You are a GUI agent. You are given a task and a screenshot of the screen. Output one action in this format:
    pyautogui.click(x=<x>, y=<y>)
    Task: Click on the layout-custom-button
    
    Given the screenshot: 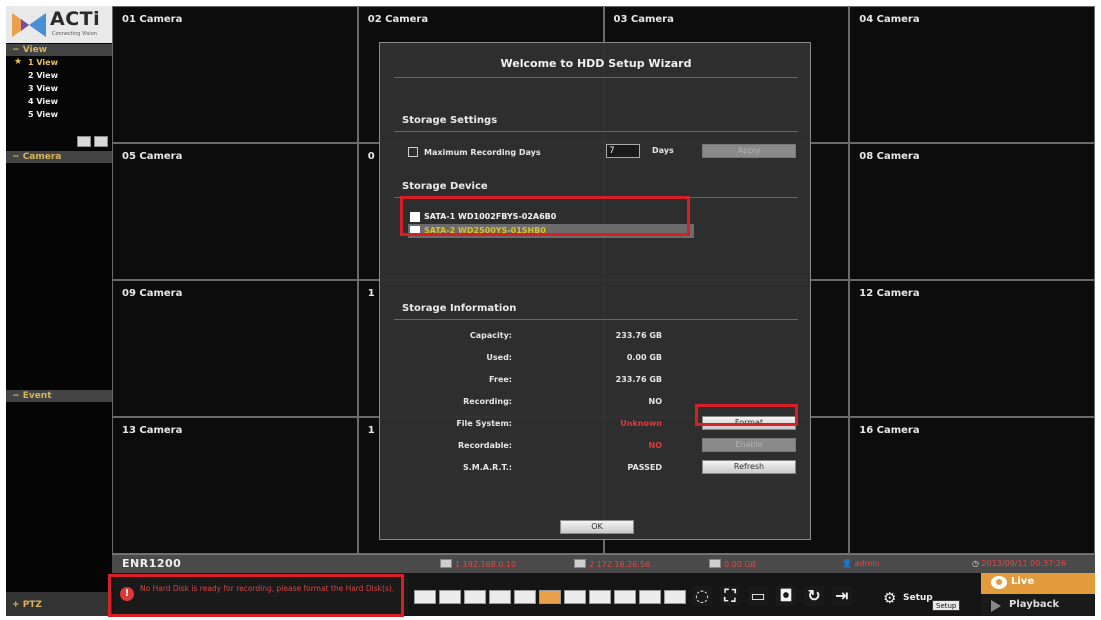 What is the action you would take?
    pyautogui.click(x=675, y=597)
    